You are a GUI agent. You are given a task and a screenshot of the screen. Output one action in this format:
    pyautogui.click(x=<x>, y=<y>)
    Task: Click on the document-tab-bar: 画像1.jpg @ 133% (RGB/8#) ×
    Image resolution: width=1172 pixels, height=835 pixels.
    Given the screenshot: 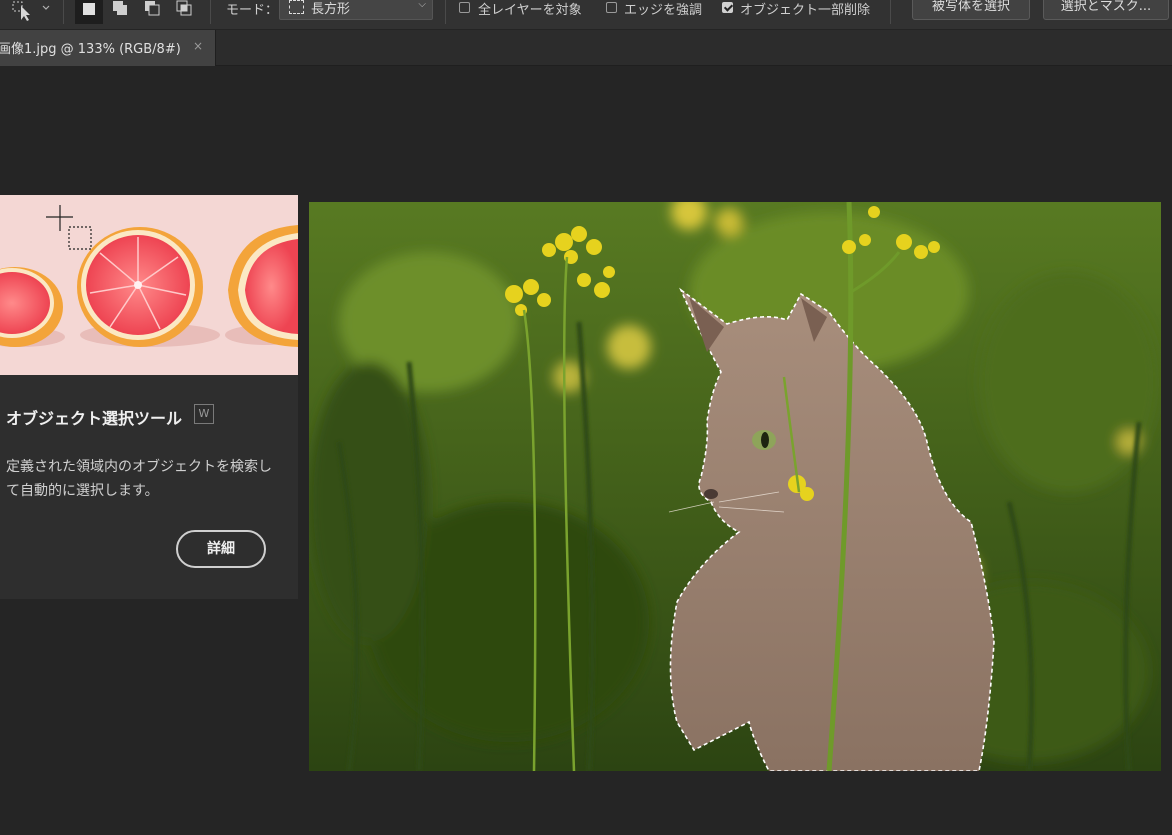 What is the action you would take?
    pyautogui.click(x=586, y=48)
    